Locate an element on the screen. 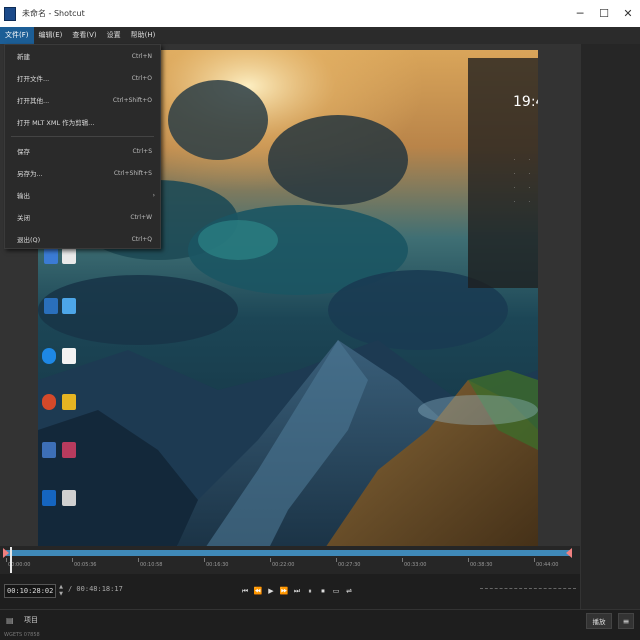 The height and width of the screenshot is (640, 640). timecode-spinner: ▲ ▼ is located at coordinates (61, 591).